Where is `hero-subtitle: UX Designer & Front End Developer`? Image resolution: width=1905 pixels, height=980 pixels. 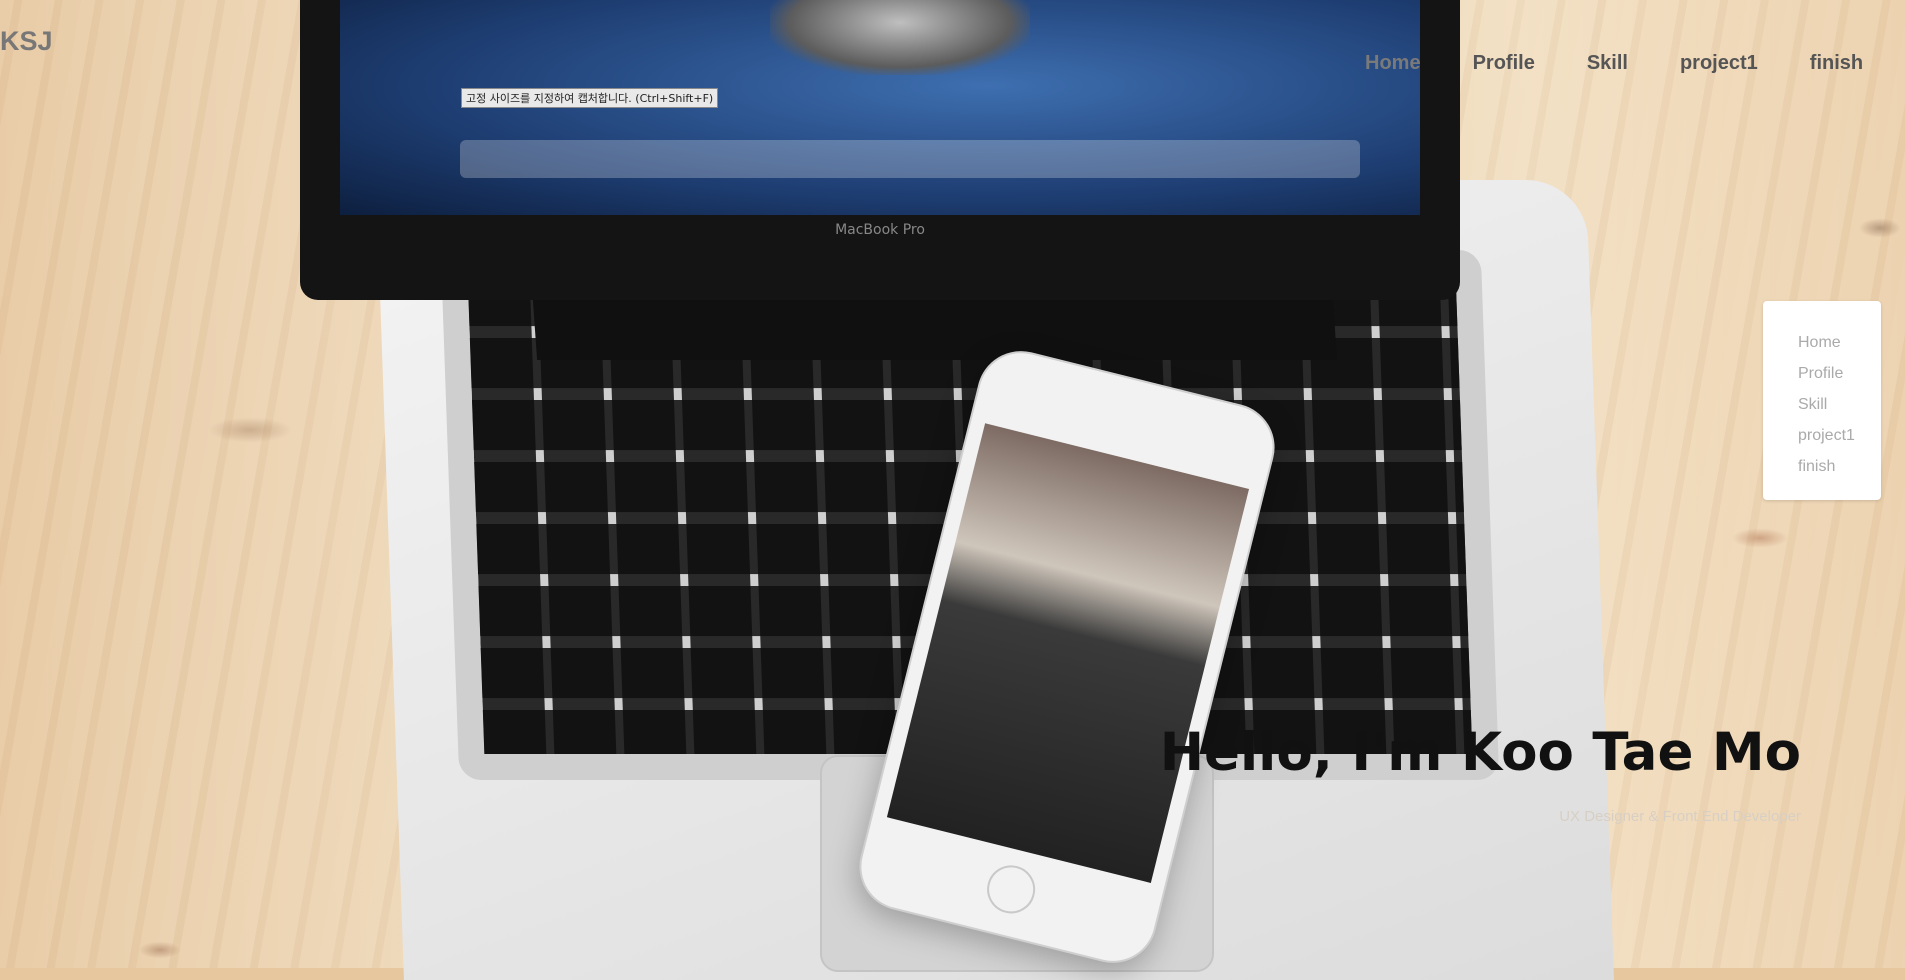 hero-subtitle: UX Designer & Front End Developer is located at coordinates (1680, 816).